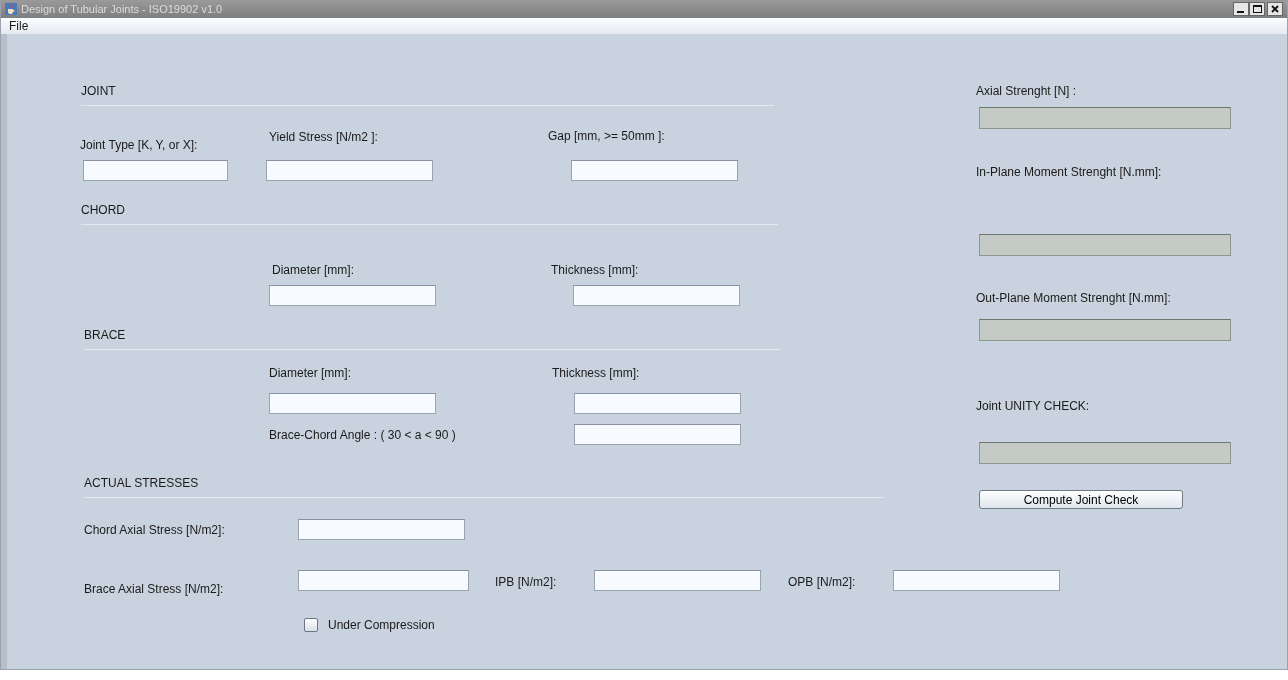 This screenshot has height=680, width=1288. Describe the element at coordinates (1027, 91) in the screenshot. I see `result-label: Axial Strenght [N] :` at that location.